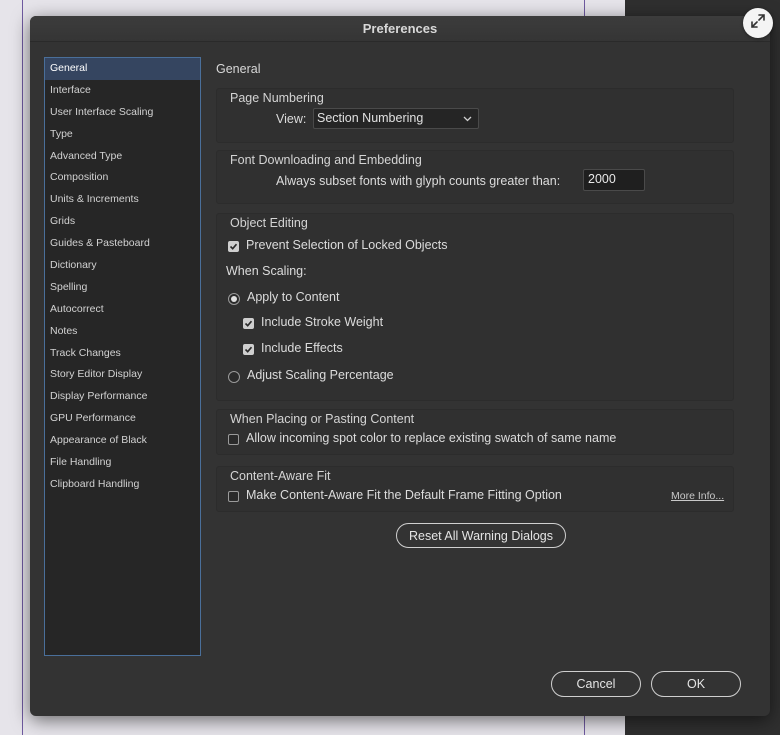 The height and width of the screenshot is (735, 780). I want to click on spot-color-checkbox, so click(233, 439).